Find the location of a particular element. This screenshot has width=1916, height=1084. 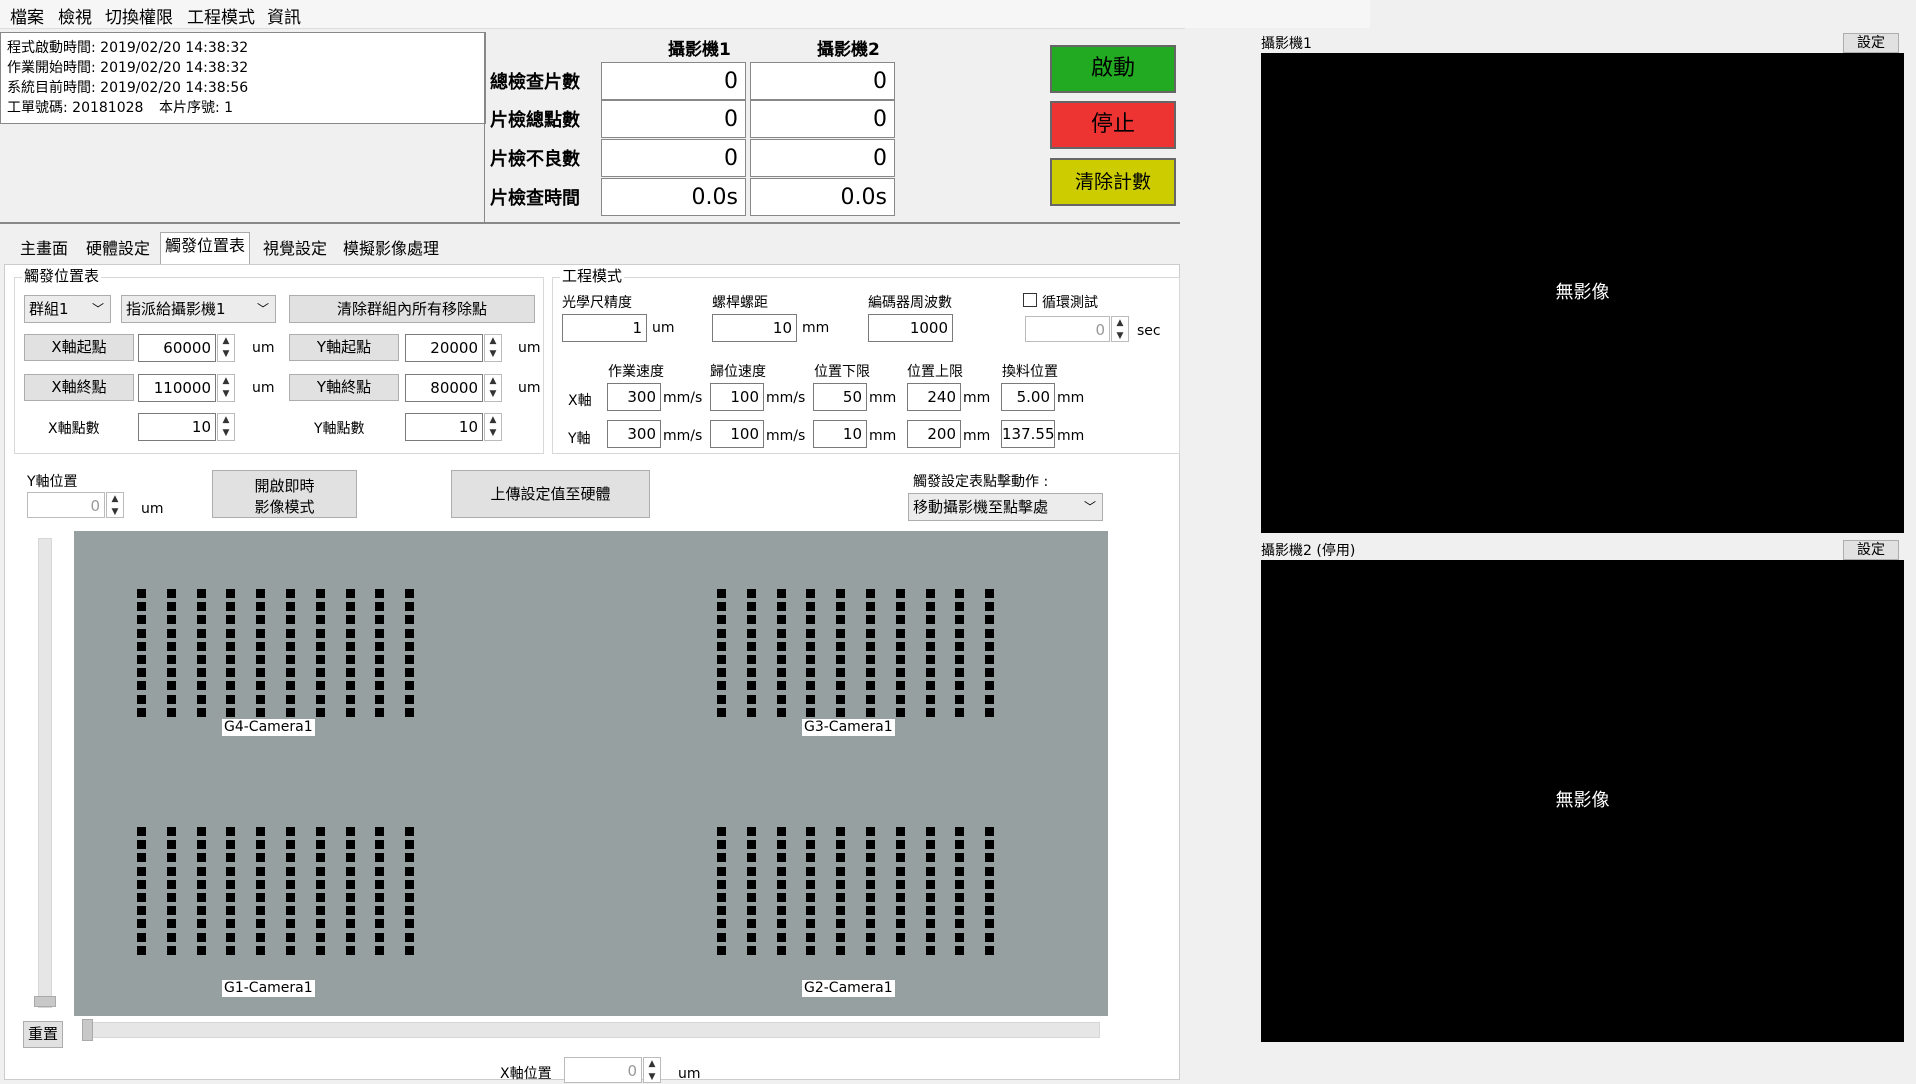

camera1-settings-button: 設定 is located at coordinates (1871, 43).